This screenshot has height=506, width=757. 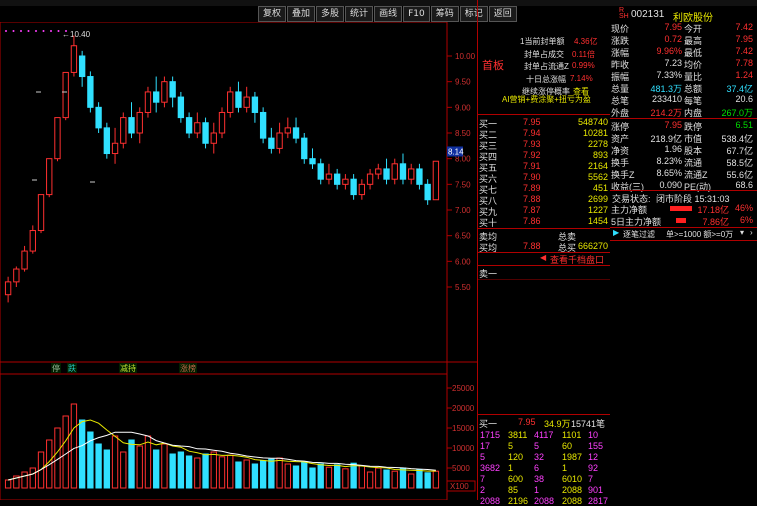 I want to click on toolbar-button: 复权, so click(x=272, y=14).